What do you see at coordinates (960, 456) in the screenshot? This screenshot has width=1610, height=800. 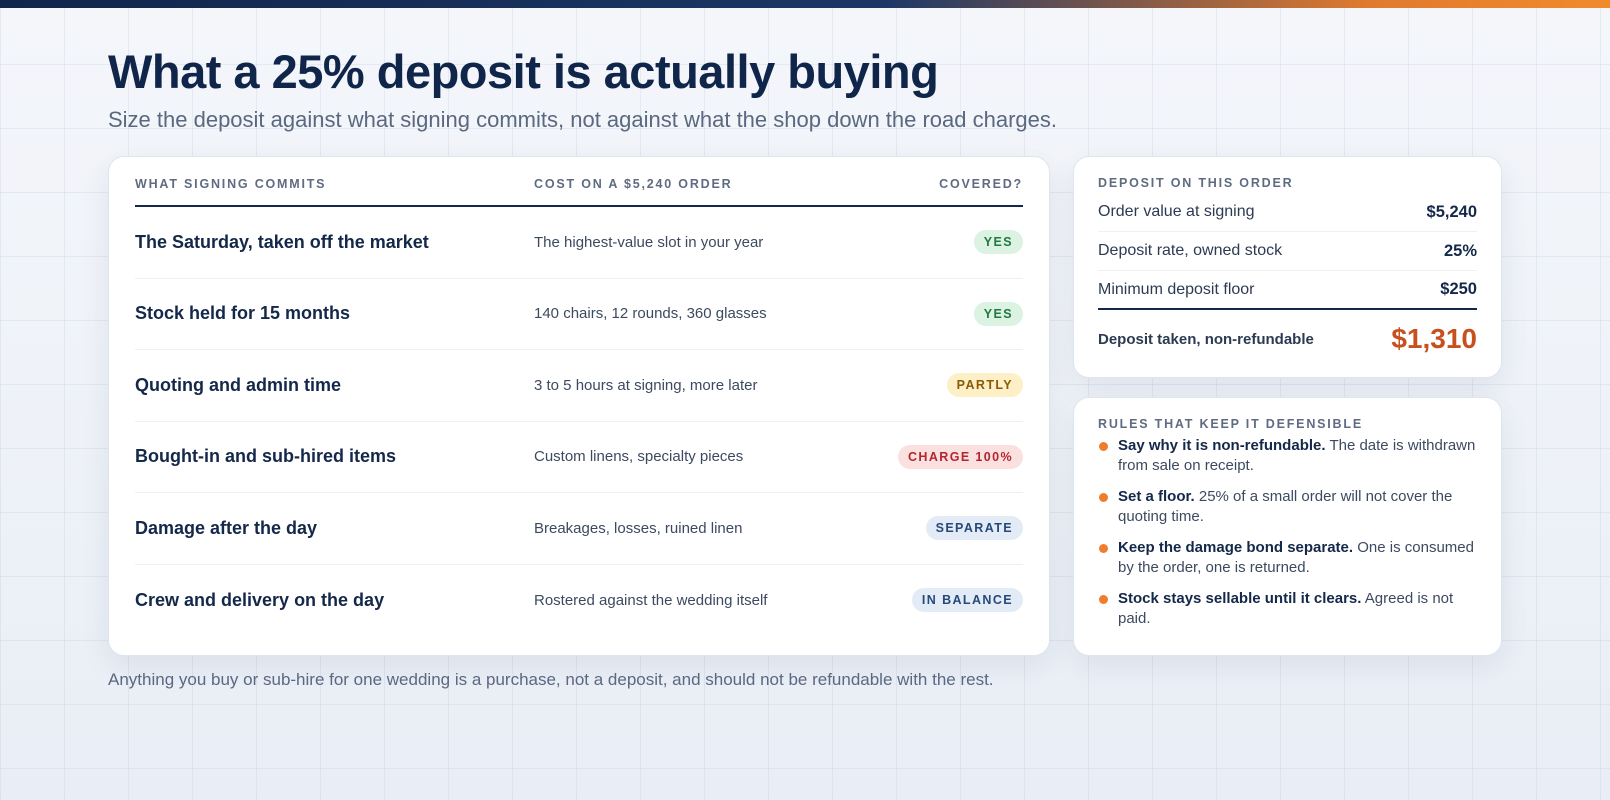 I see `status-badge: CHARGE 100%` at bounding box center [960, 456].